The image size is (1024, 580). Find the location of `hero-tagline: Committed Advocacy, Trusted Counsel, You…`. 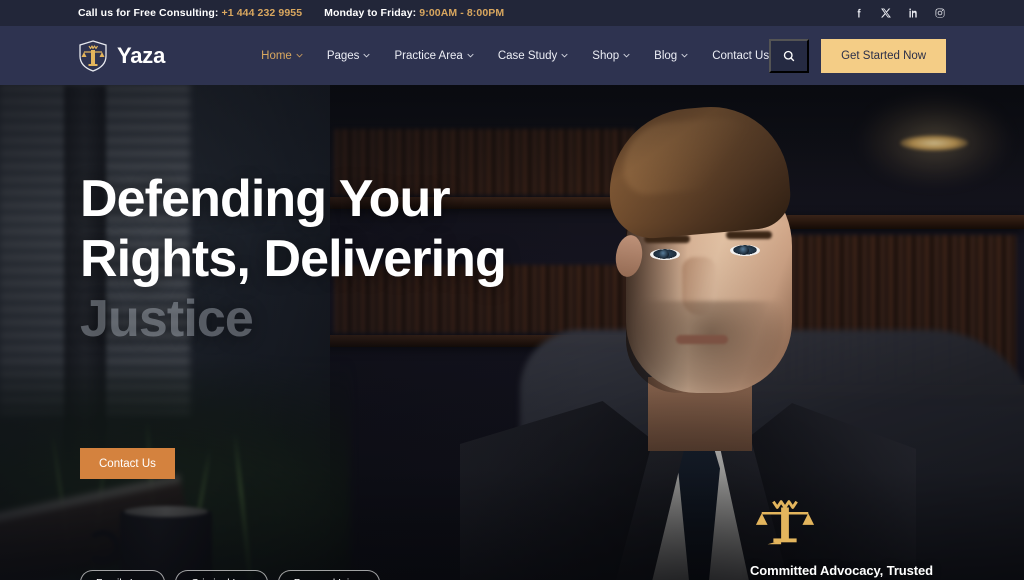

hero-tagline: Committed Advocacy, Trusted Counsel, You… is located at coordinates (860, 570).